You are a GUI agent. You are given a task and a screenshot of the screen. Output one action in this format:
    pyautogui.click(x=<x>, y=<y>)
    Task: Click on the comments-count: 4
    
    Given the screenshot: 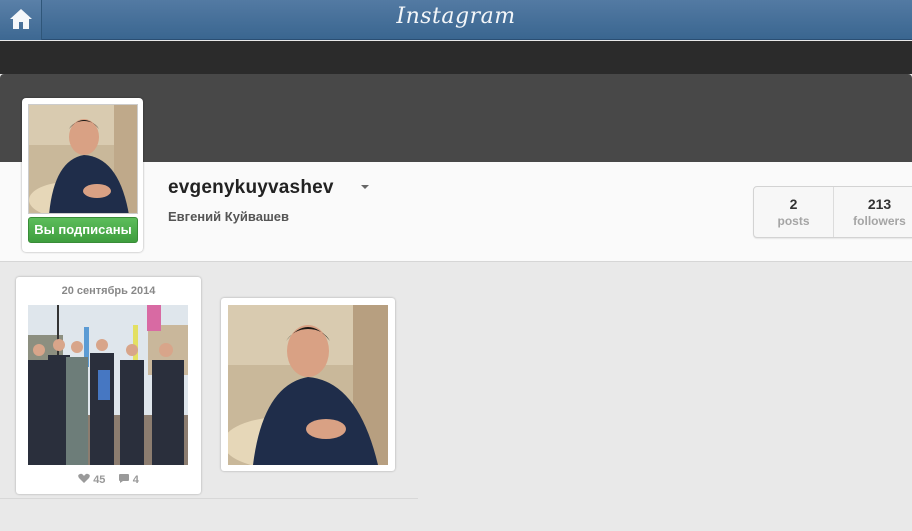 What is the action you would take?
    pyautogui.click(x=135, y=480)
    